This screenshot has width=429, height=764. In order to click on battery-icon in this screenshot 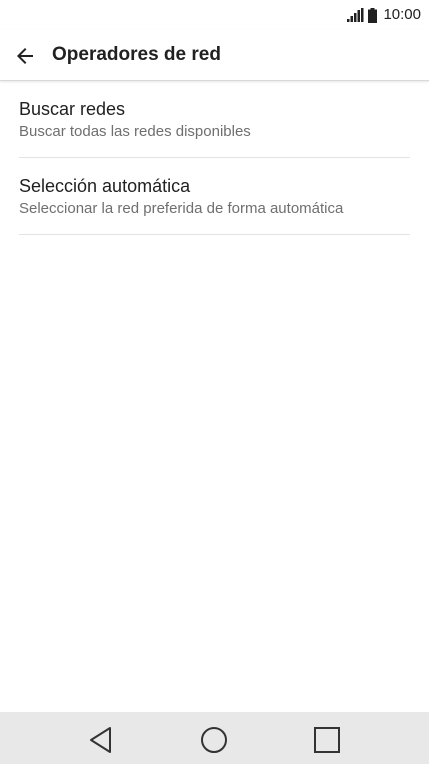, I will do `click(373, 15)`.